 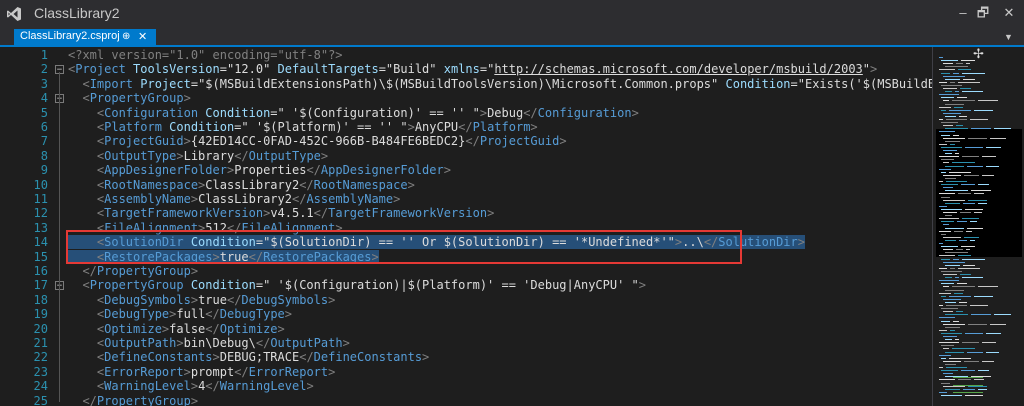 I want to click on code-token: v4.5.1, so click(x=292, y=213).